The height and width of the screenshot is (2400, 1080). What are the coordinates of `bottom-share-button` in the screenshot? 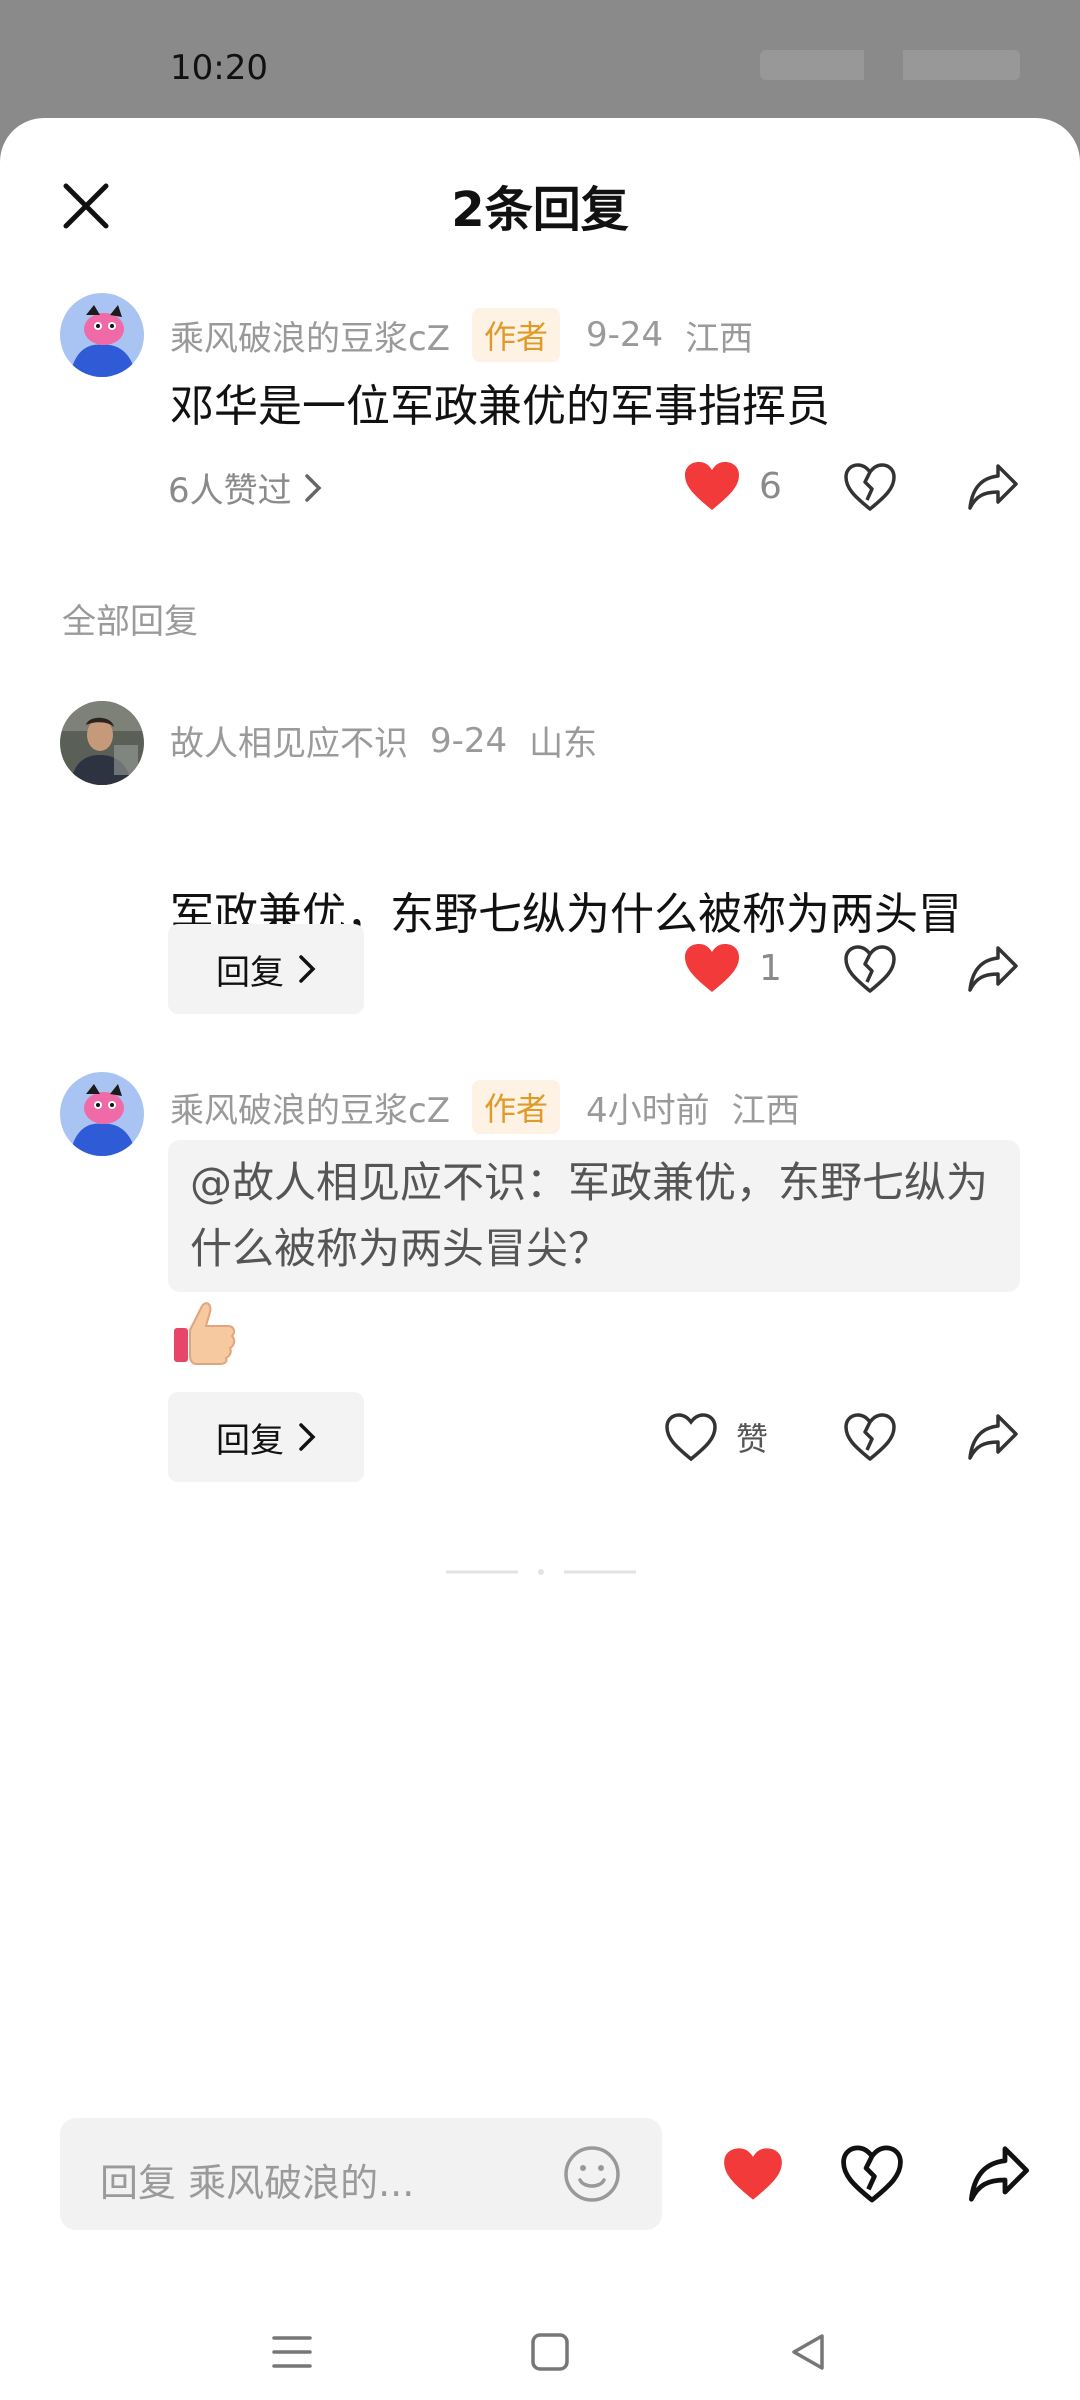 It's located at (999, 2174).